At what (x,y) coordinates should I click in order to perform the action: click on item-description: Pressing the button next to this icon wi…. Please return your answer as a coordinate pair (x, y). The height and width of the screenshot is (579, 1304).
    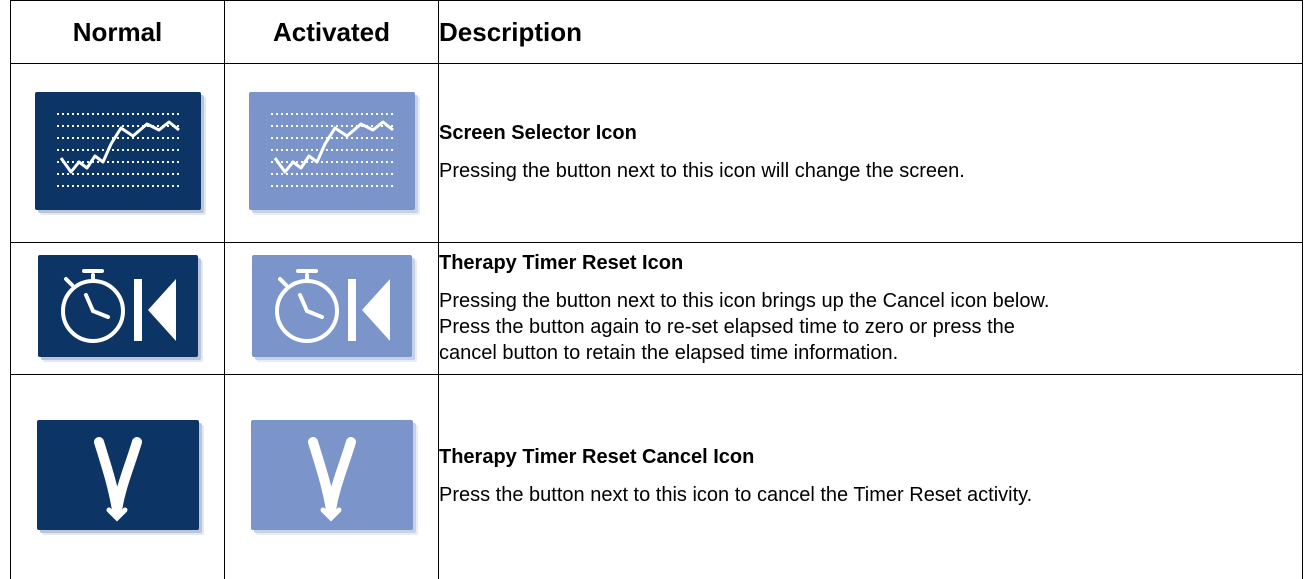
    Looking at the image, I should click on (702, 171).